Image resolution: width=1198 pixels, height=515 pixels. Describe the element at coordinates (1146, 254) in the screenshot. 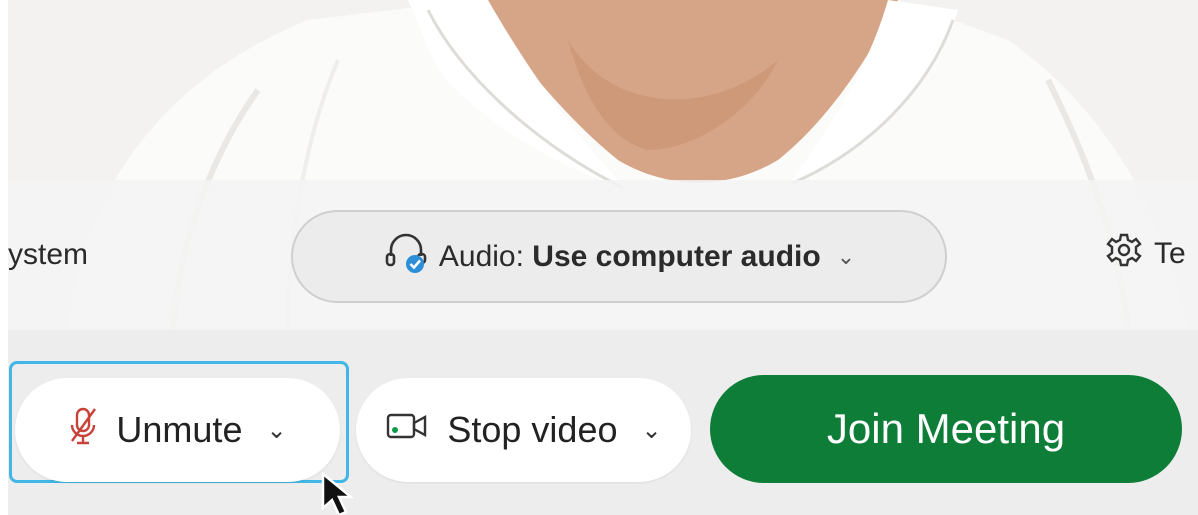

I see `test-settings-button: Te` at that location.